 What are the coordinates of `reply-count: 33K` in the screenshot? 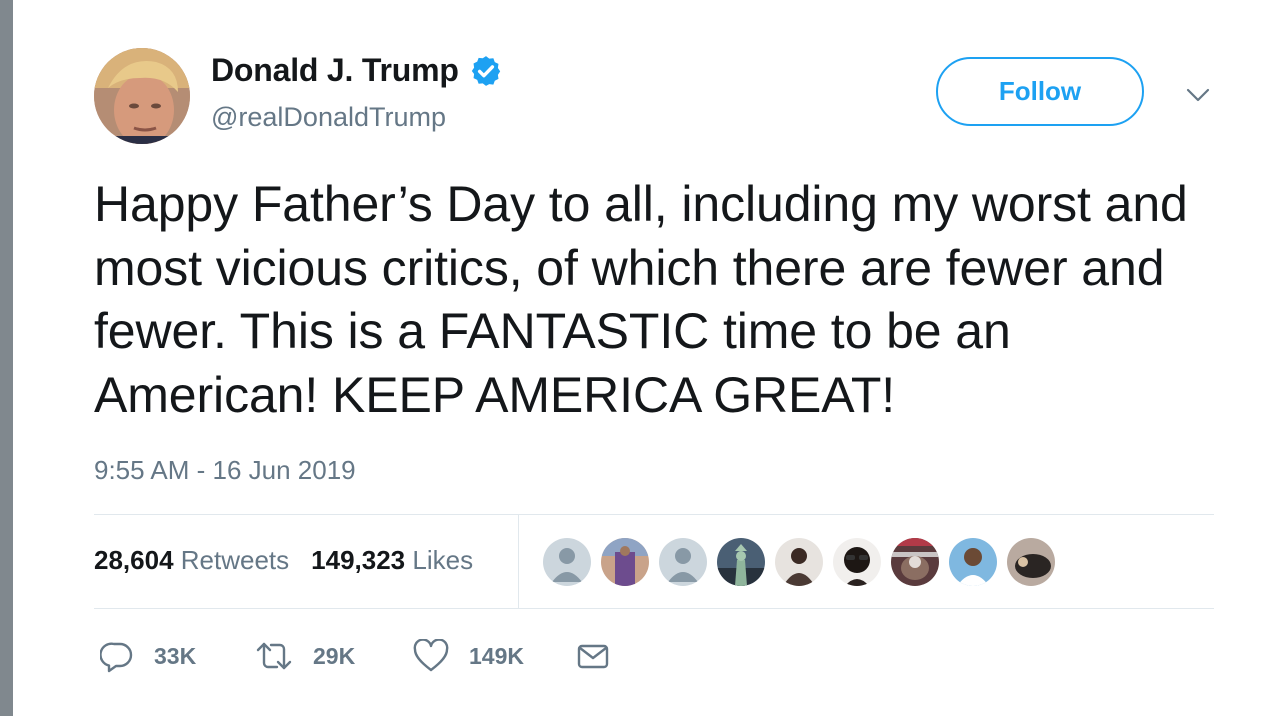 It's located at (175, 655).